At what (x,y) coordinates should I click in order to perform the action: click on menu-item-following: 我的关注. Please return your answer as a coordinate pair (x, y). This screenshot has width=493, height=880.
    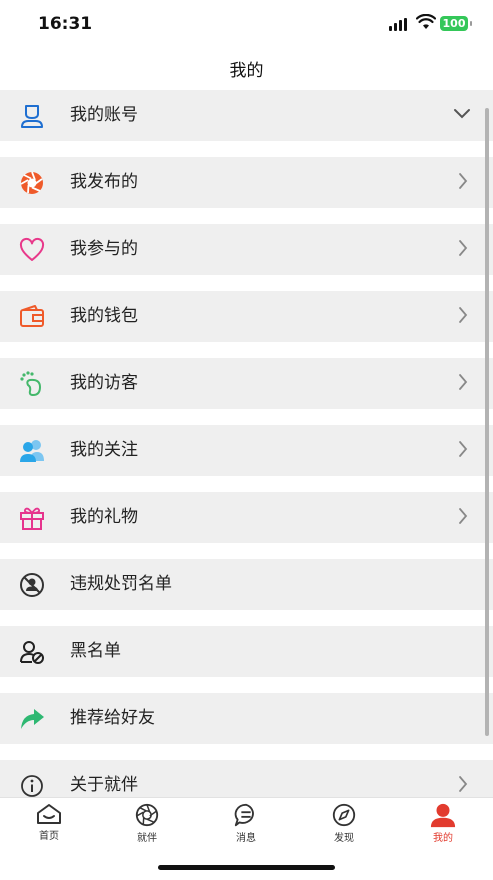
    Looking at the image, I should click on (246, 450).